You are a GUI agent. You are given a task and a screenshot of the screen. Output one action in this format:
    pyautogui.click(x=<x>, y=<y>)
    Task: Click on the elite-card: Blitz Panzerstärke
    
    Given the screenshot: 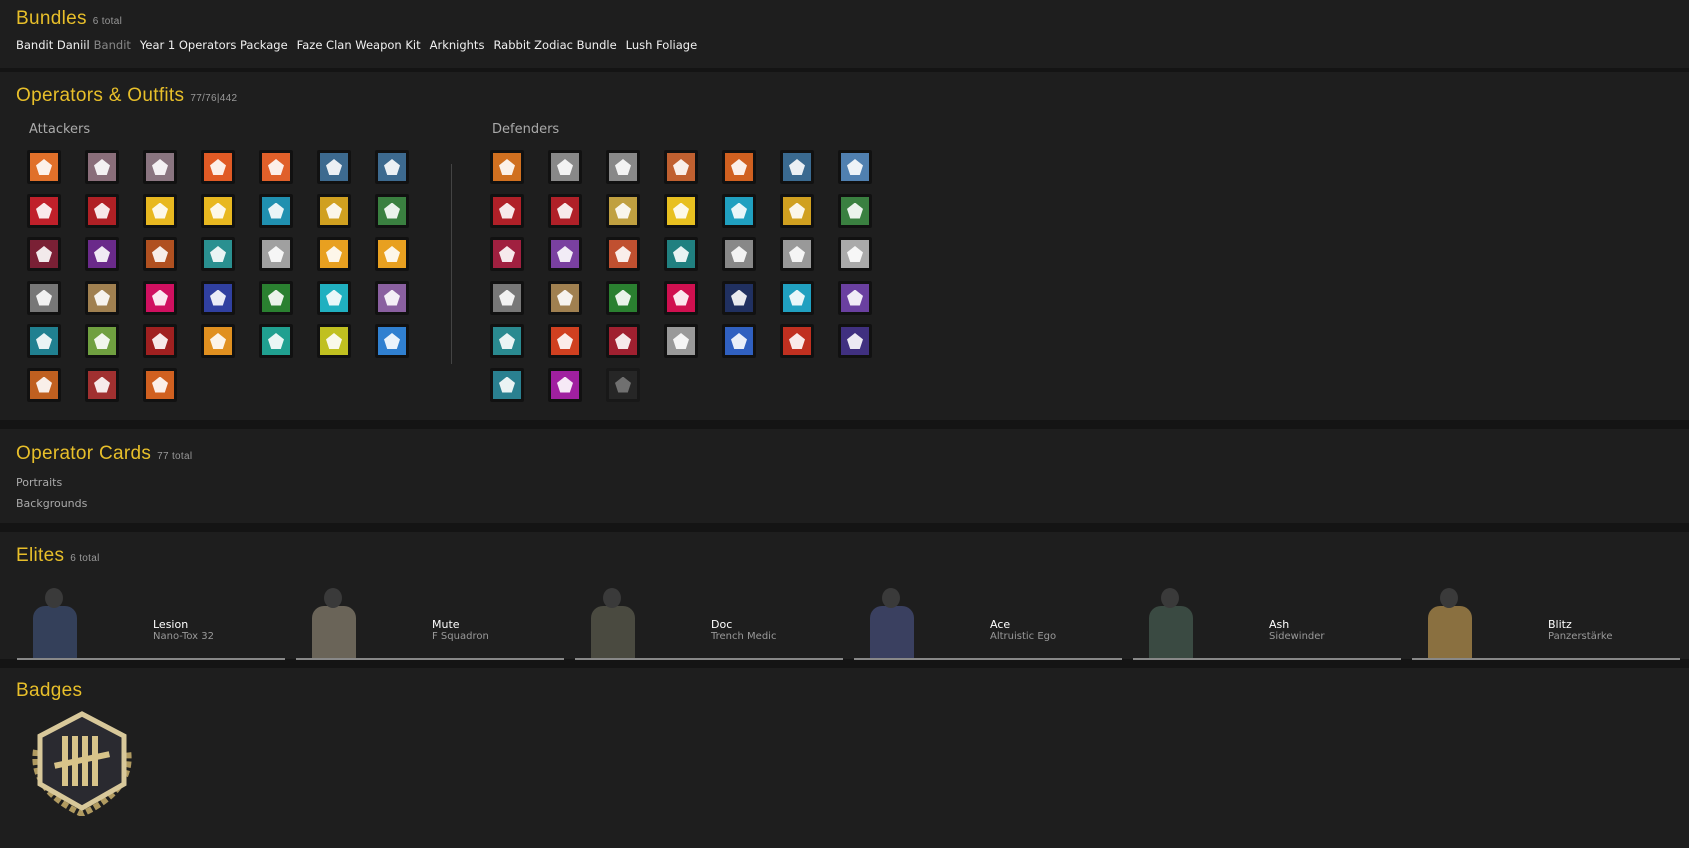 What is the action you would take?
    pyautogui.click(x=1546, y=618)
    